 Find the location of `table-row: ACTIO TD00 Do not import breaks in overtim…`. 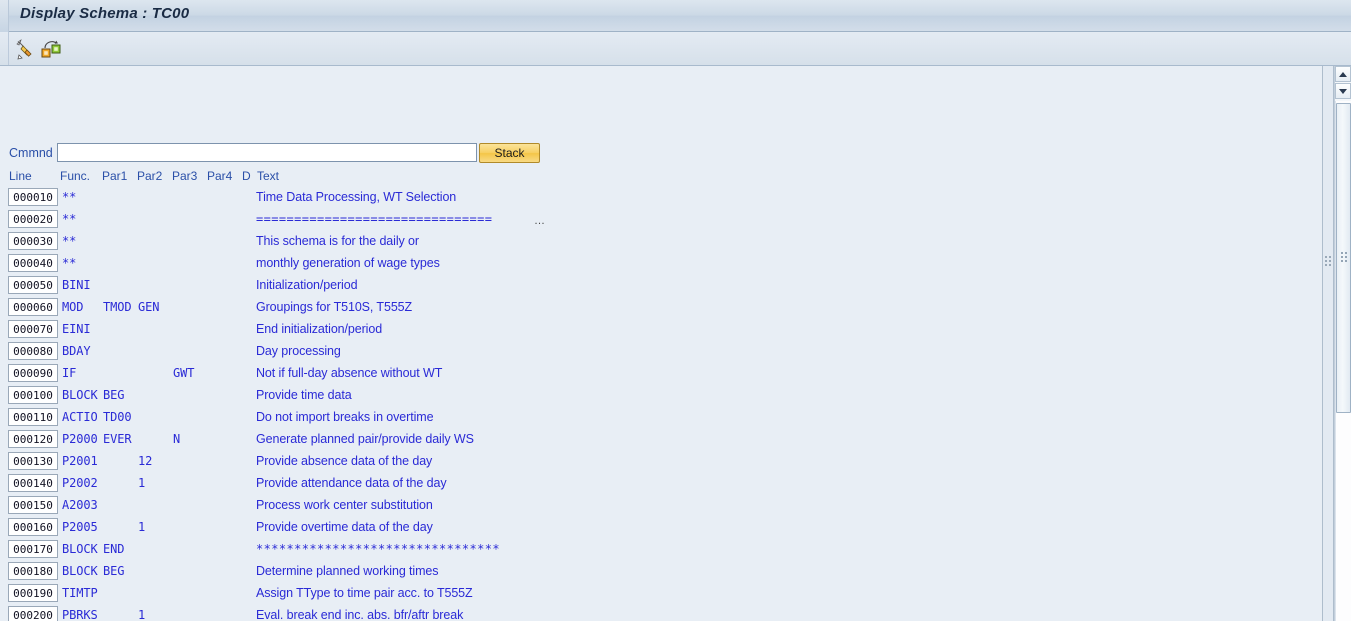

table-row: ACTIO TD00 Do not import breaks in overtim… is located at coordinates (661, 418).